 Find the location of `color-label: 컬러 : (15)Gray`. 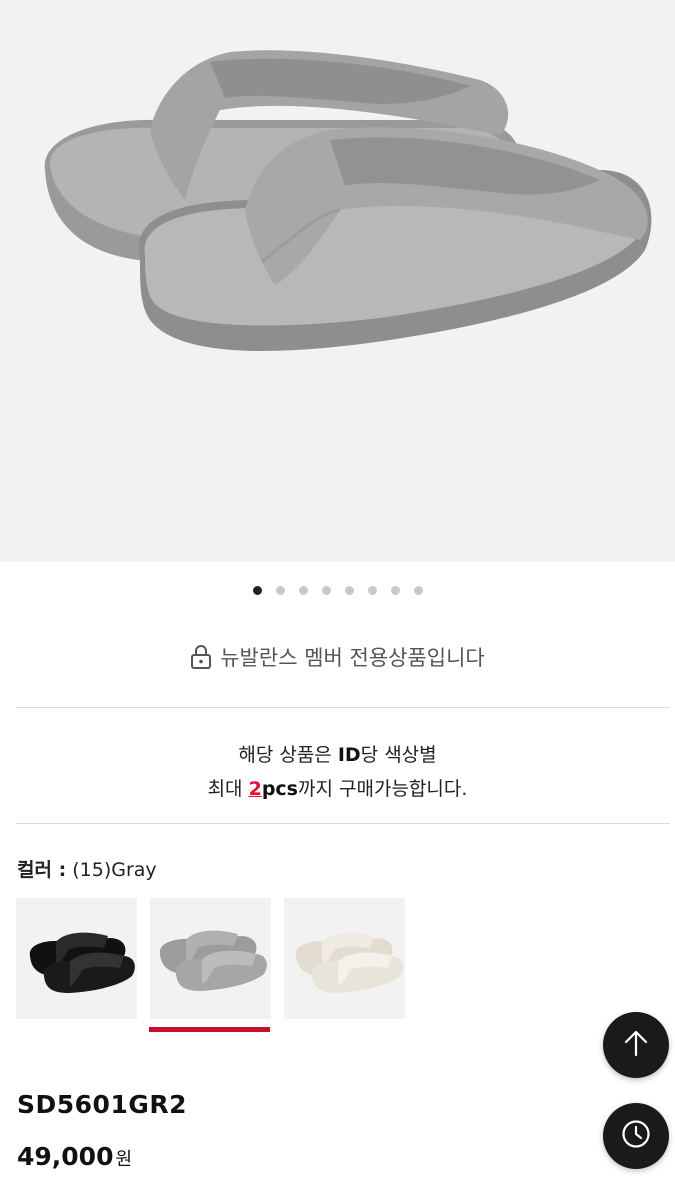

color-label: 컬러 : (15)Gray is located at coordinates (87, 868).